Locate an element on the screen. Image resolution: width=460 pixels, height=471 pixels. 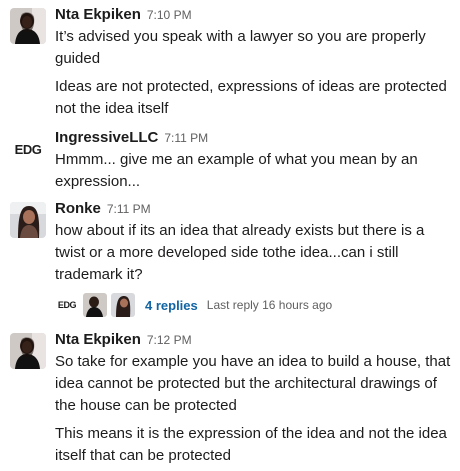
timestamp: 7:12 PM is located at coordinates (169, 340).